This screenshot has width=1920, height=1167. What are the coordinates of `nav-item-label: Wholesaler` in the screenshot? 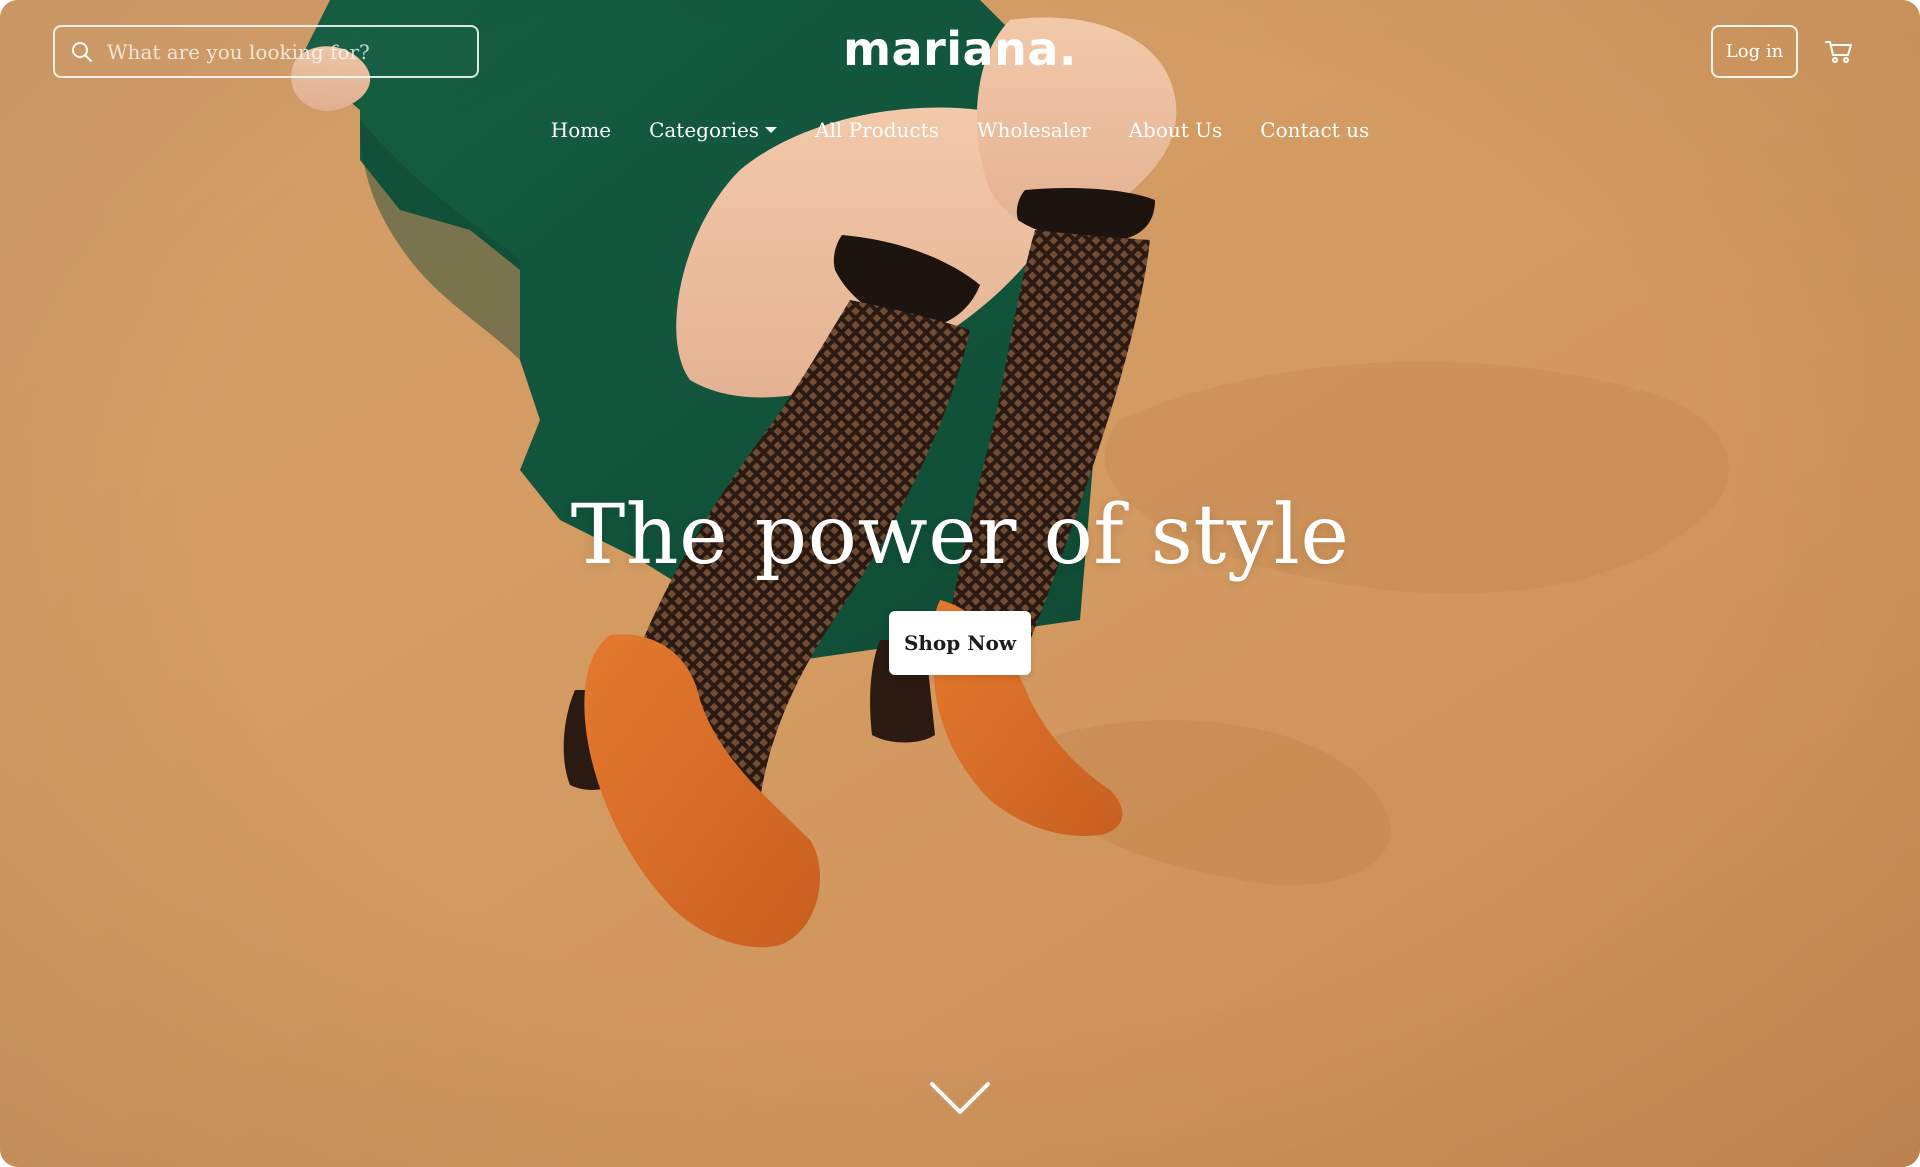 It's located at (1033, 130).